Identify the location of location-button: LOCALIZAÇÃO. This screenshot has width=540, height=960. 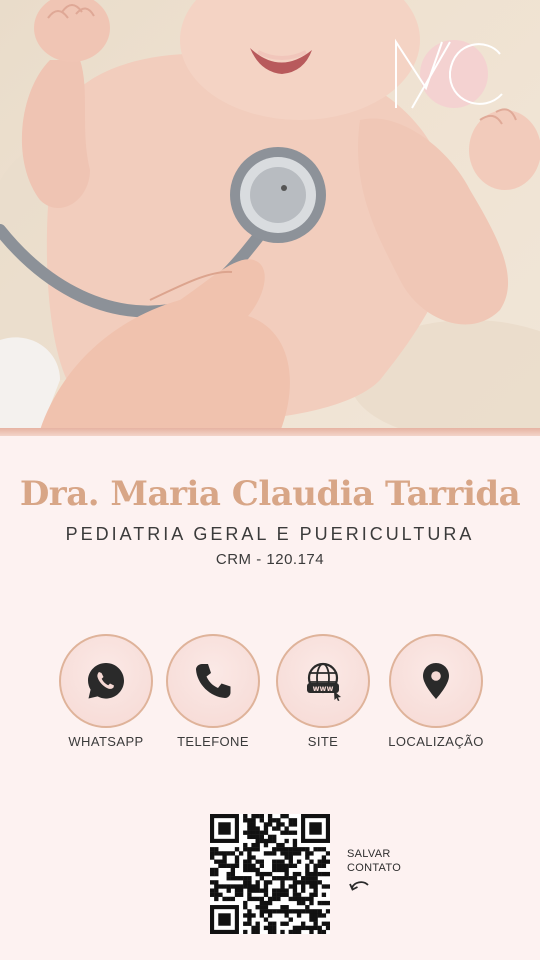
(436, 699).